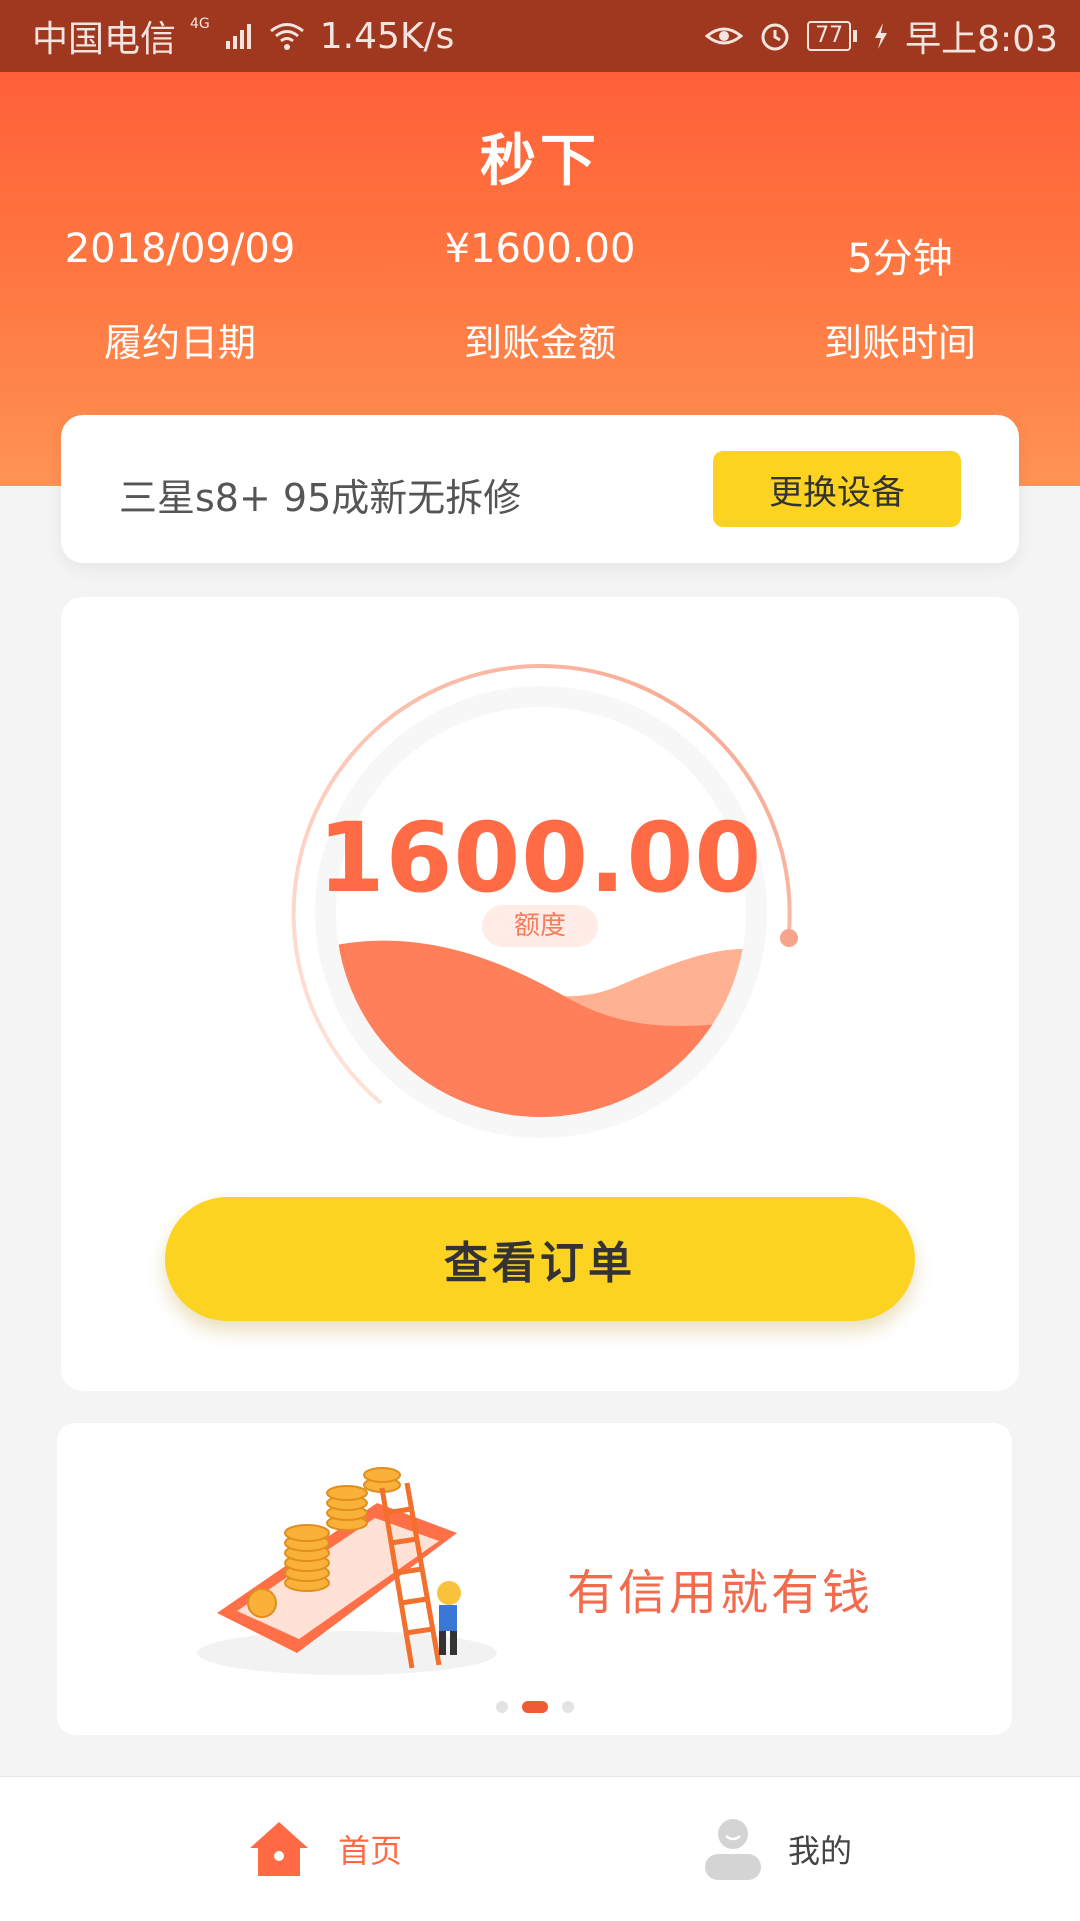 This screenshot has width=1080, height=1921. What do you see at coordinates (238, 36) in the screenshot?
I see `signal-icon` at bounding box center [238, 36].